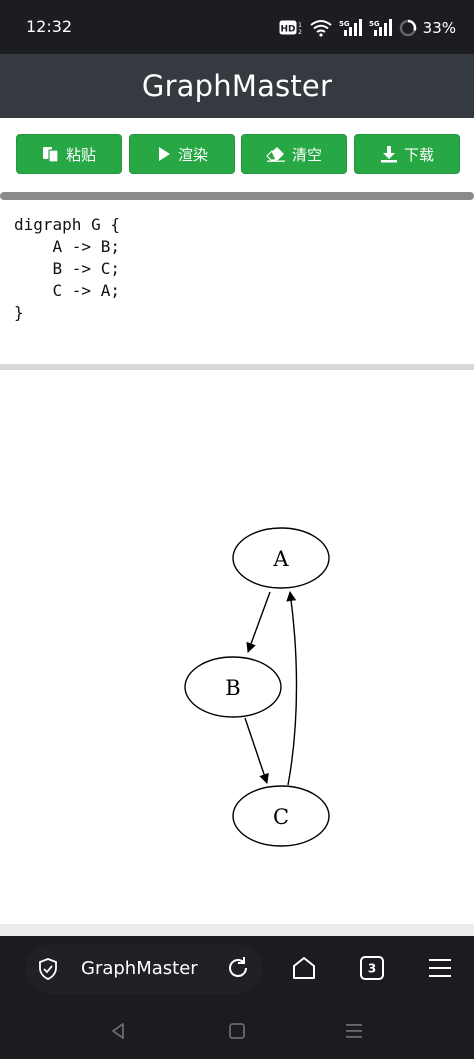 The width and height of the screenshot is (474, 1059). I want to click on signal-5g-icon-2: 5G, so click(380, 27).